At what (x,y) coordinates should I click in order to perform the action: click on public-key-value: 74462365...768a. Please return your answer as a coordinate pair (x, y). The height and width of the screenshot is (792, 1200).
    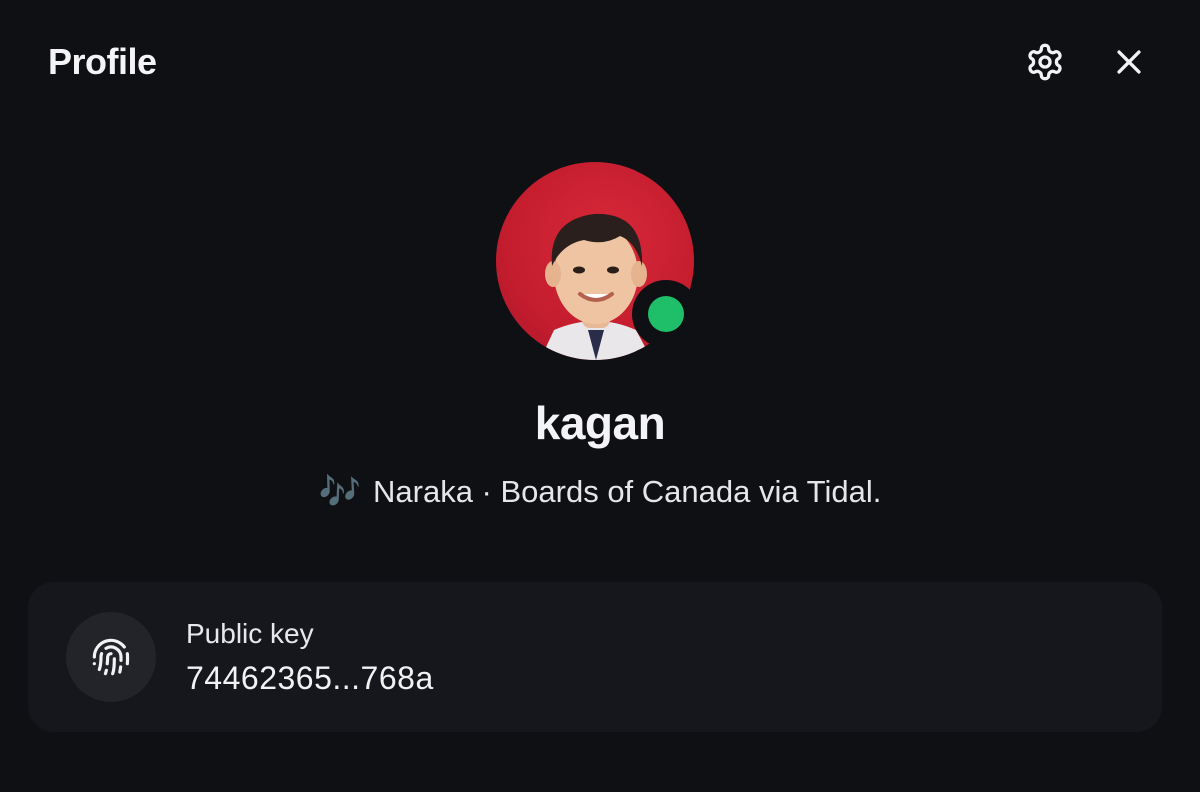
    Looking at the image, I should click on (310, 678).